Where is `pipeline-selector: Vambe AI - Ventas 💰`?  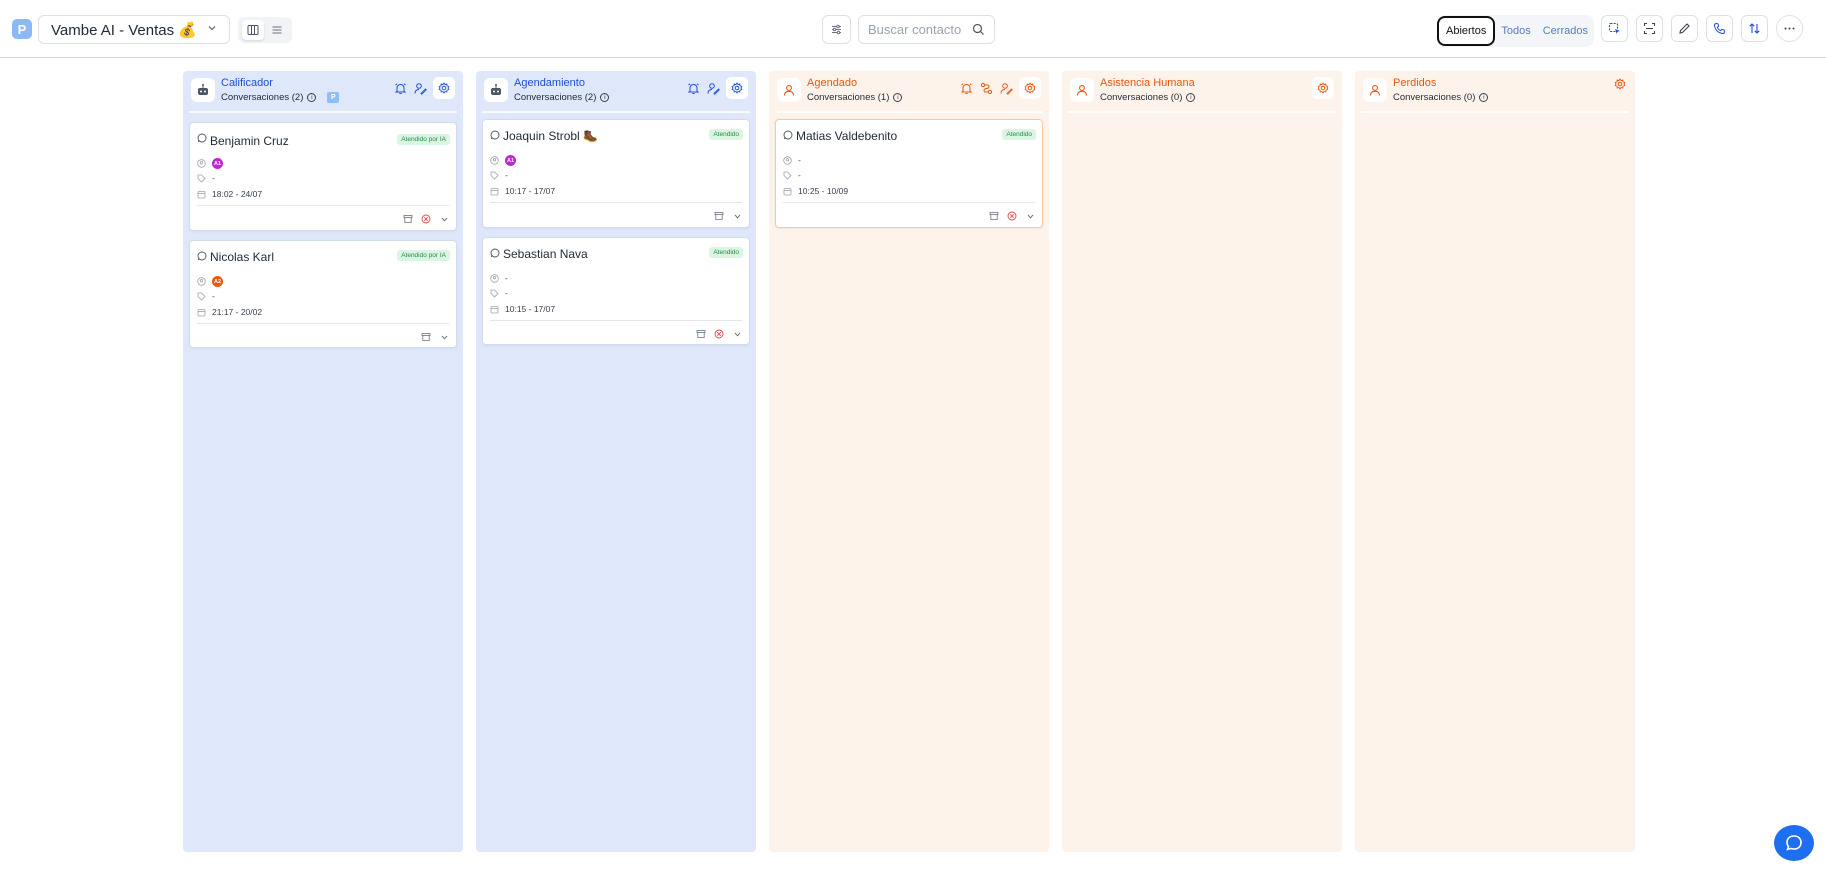
pipeline-selector: Vambe AI - Ventas 💰 is located at coordinates (134, 29).